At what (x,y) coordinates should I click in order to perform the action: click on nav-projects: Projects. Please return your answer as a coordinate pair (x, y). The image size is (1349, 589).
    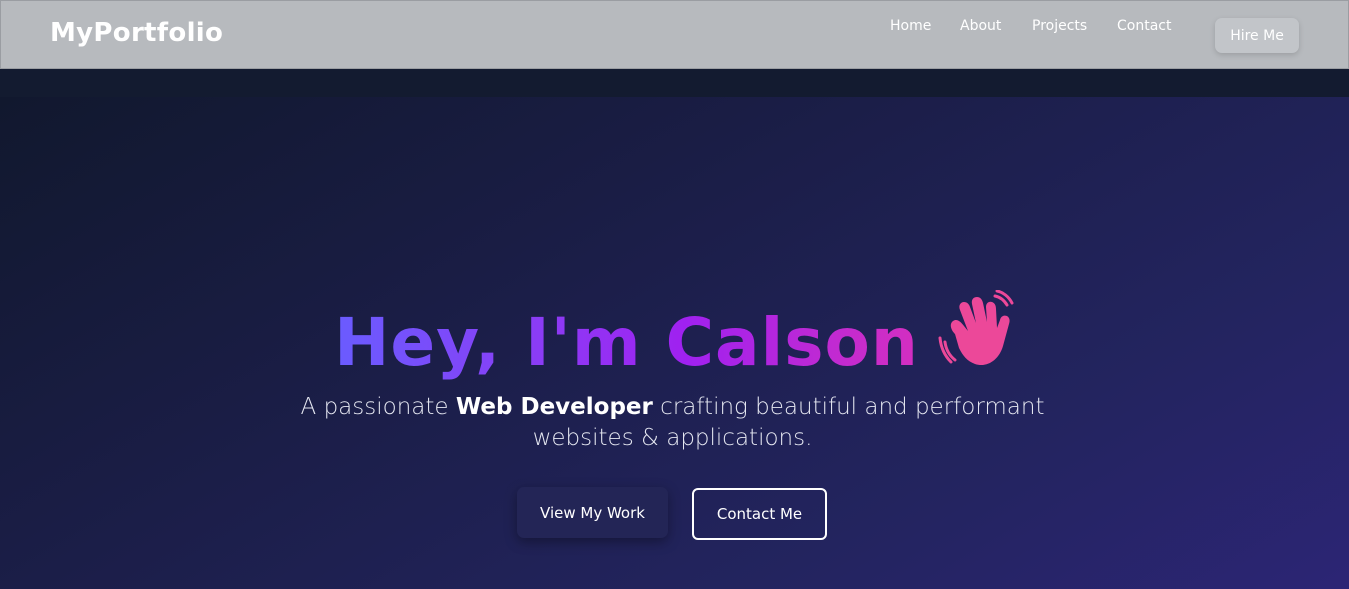
    Looking at the image, I should click on (1059, 26).